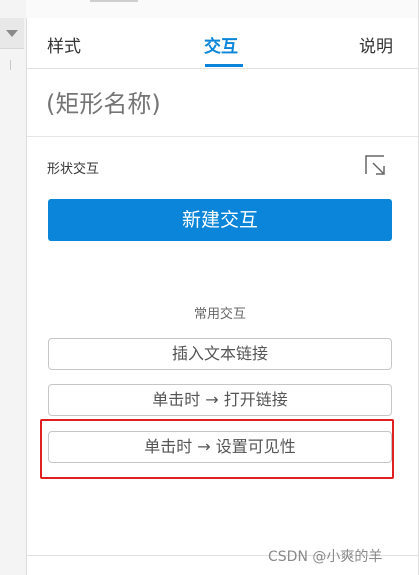  Describe the element at coordinates (217, 449) in the screenshot. I see `highlight-box` at that location.